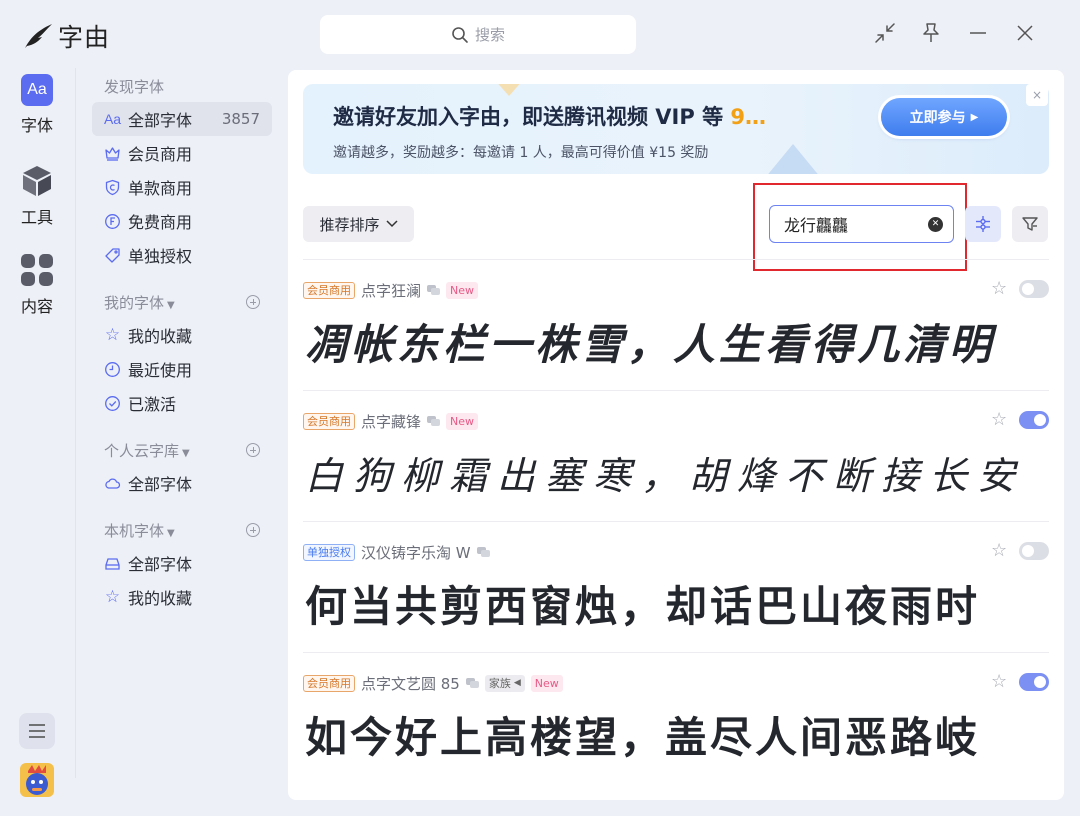 Image resolution: width=1080 pixels, height=816 pixels. What do you see at coordinates (931, 33) in the screenshot?
I see `pin-button` at bounding box center [931, 33].